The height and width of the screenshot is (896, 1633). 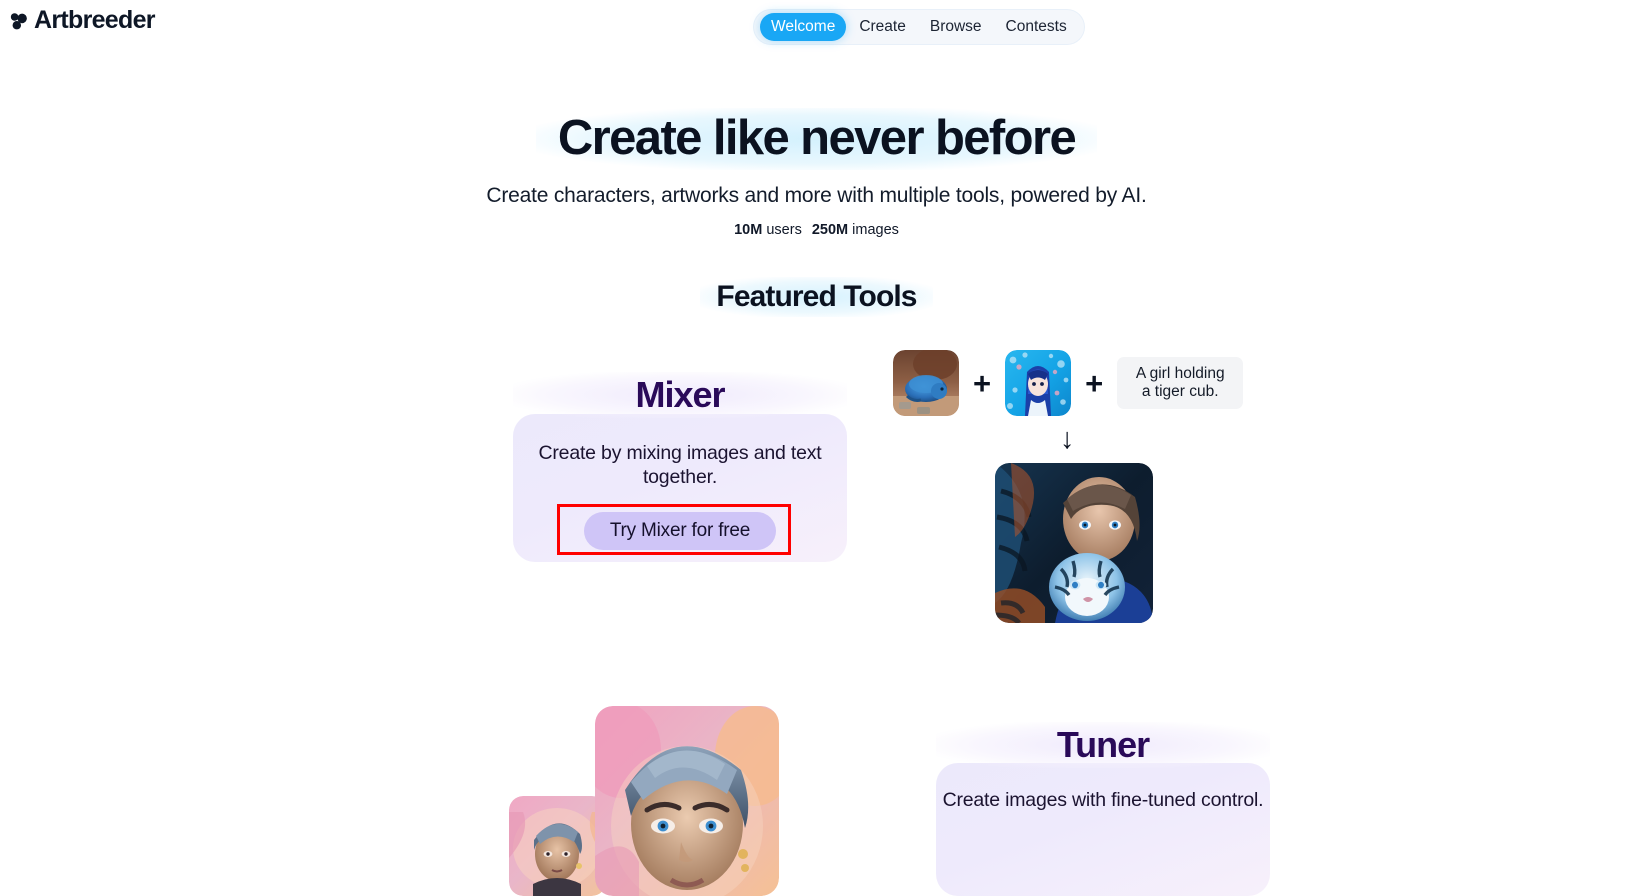 I want to click on primary-nav: Welcome Create Browse Contests, so click(x=919, y=27).